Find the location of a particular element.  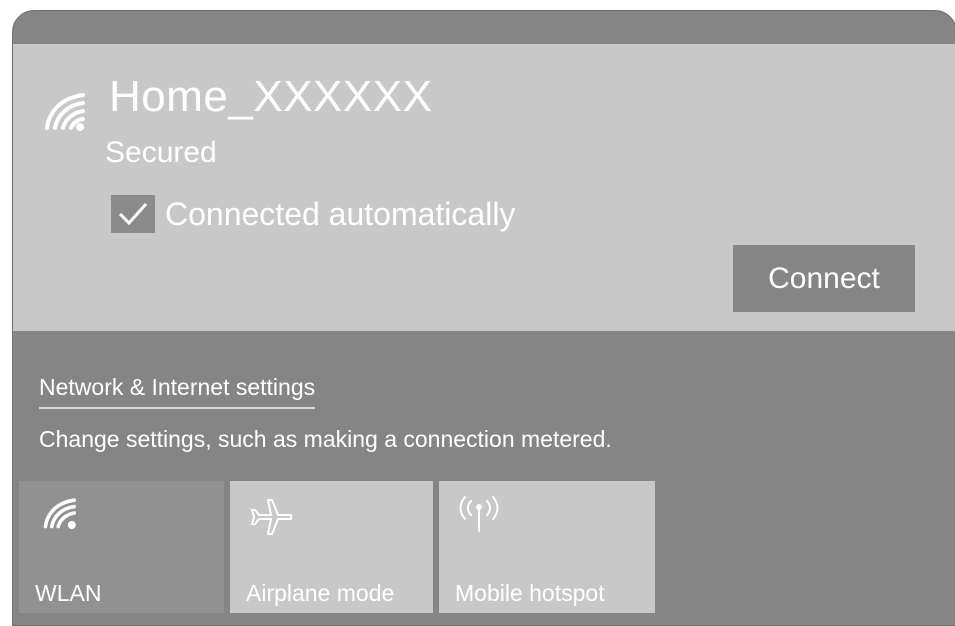

flyout-top-strip is located at coordinates (484, 27).